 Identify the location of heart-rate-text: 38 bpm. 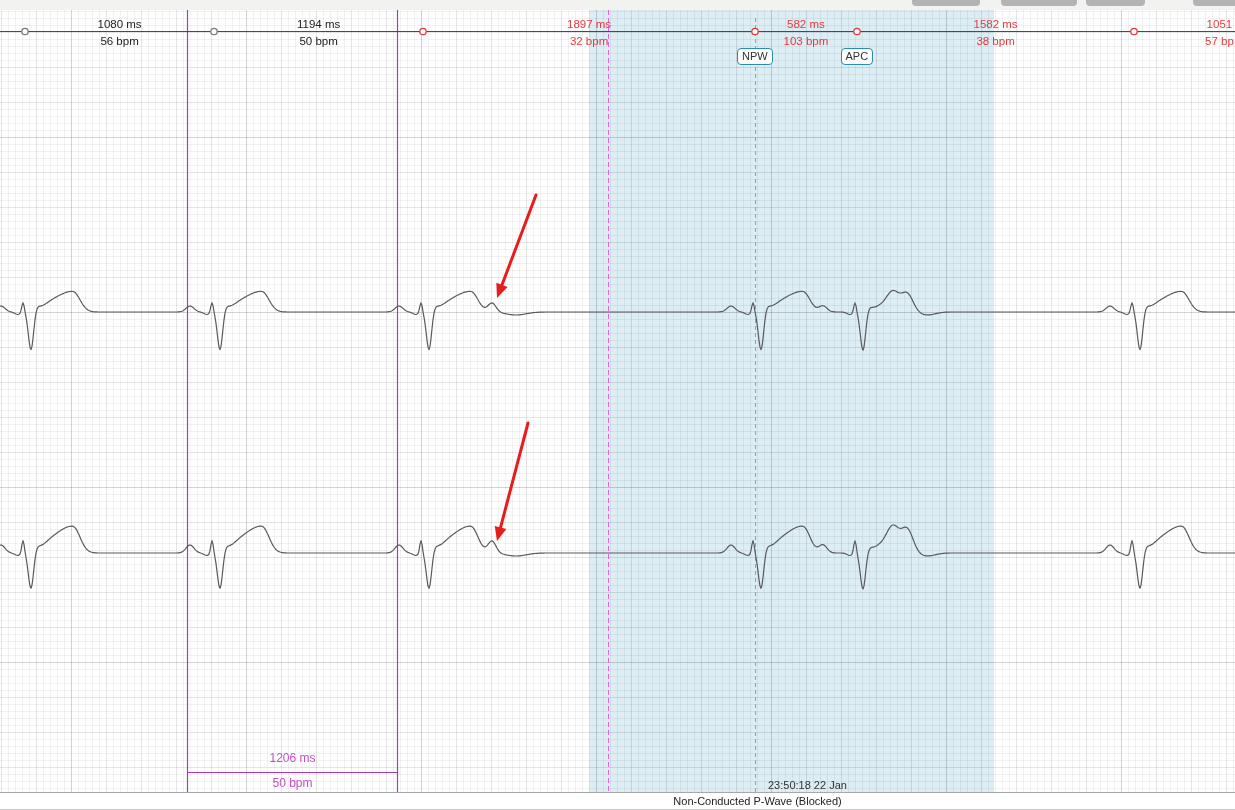
(995, 41).